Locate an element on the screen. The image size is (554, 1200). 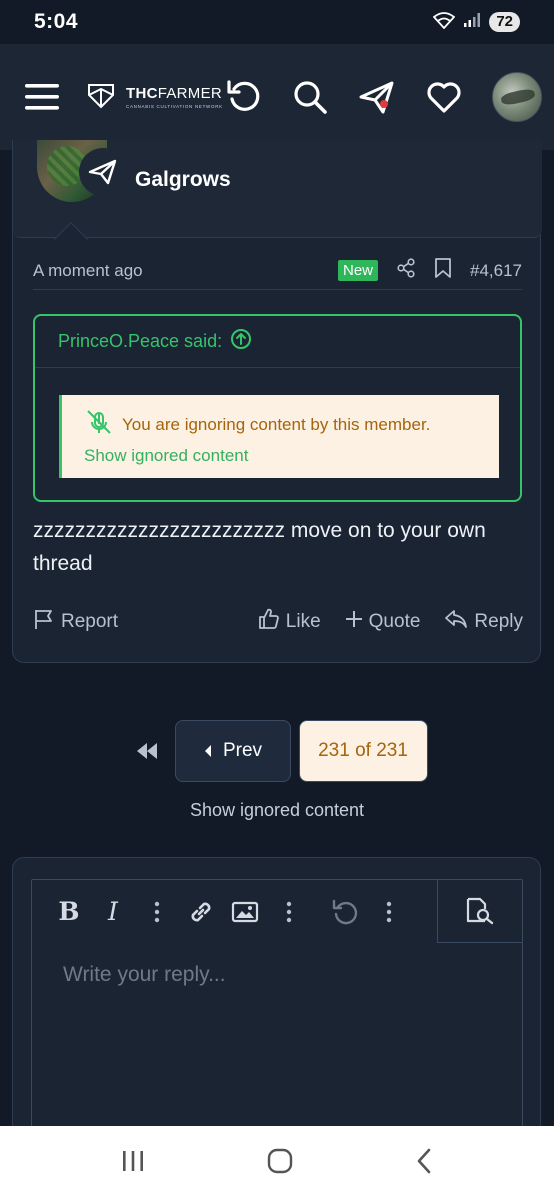
first-page-icon is located at coordinates (147, 751).